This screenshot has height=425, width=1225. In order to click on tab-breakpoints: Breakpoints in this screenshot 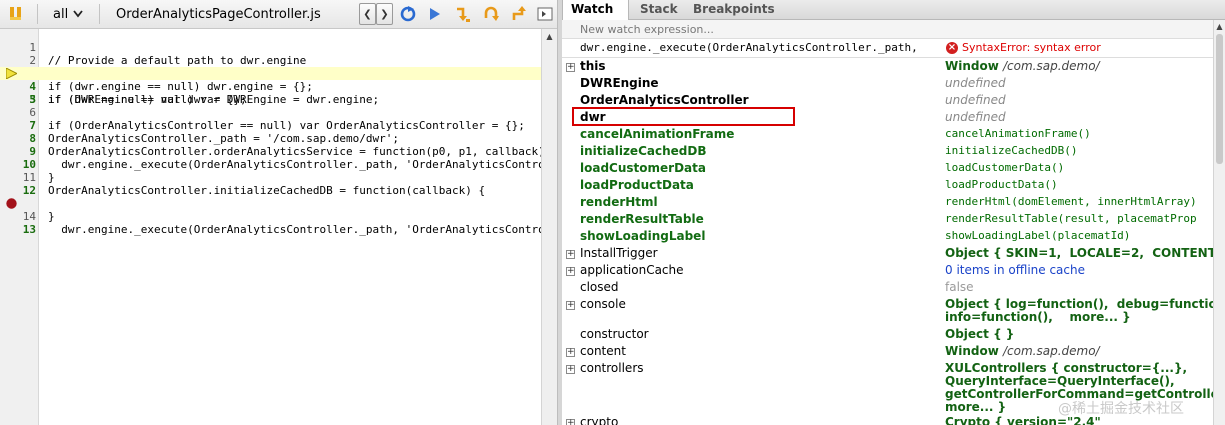, I will do `click(734, 10)`.